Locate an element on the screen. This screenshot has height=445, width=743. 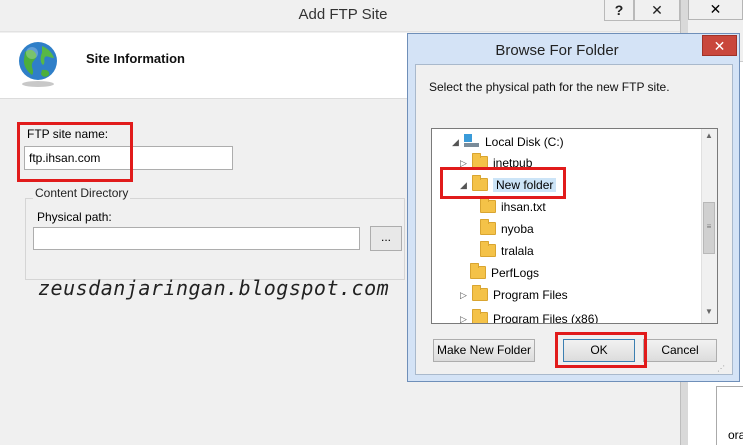
main-window-title: Add FTP Site is located at coordinates (343, 14).